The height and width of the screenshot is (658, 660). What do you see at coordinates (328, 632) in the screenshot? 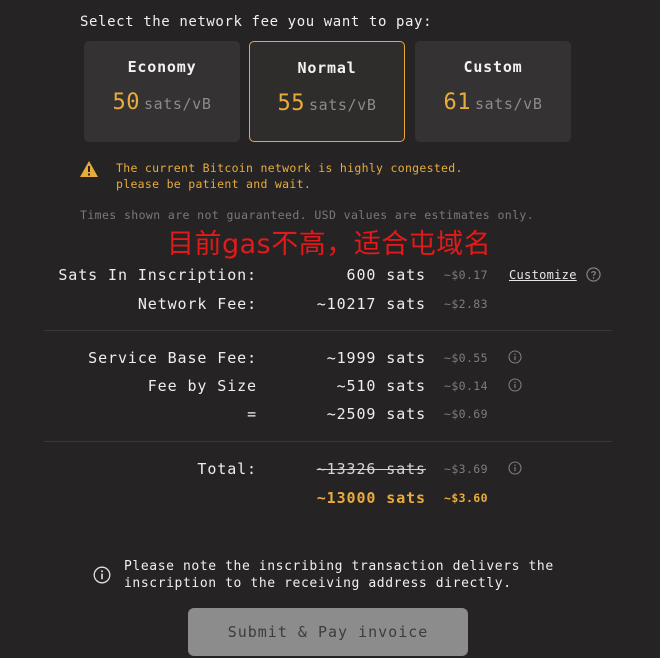
I see `submit-pay-invoice-button: Submit & Pay invoice` at bounding box center [328, 632].